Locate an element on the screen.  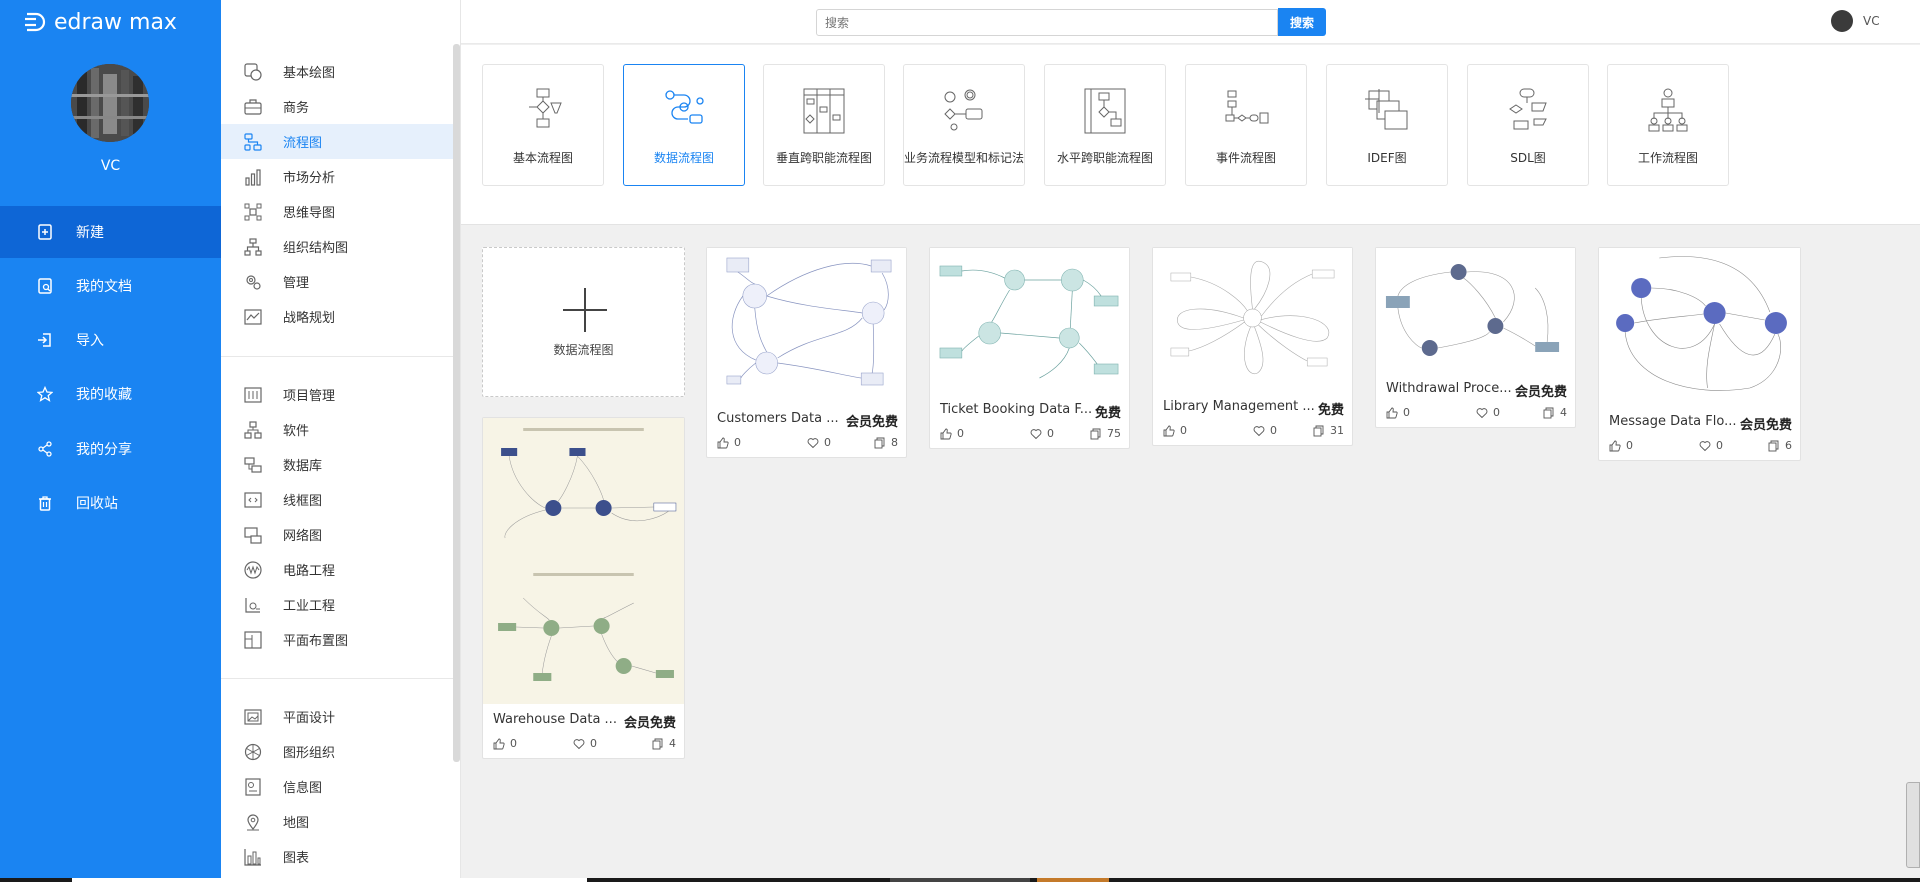
search-input is located at coordinates (1047, 22).